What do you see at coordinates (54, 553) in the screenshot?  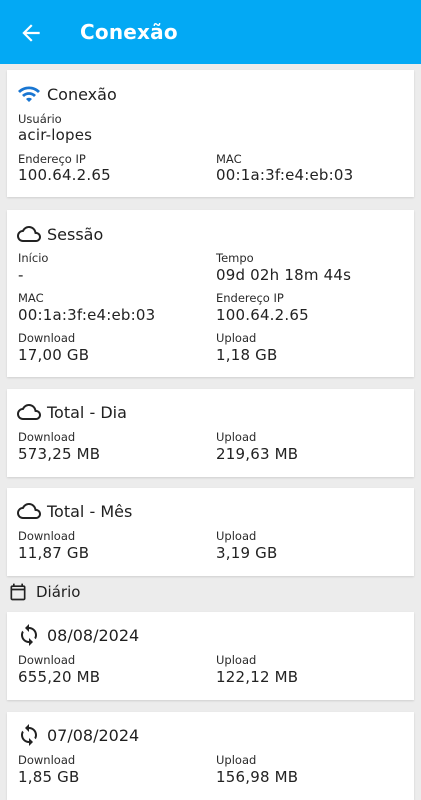 I see `month-download-value: 11,87 GB` at bounding box center [54, 553].